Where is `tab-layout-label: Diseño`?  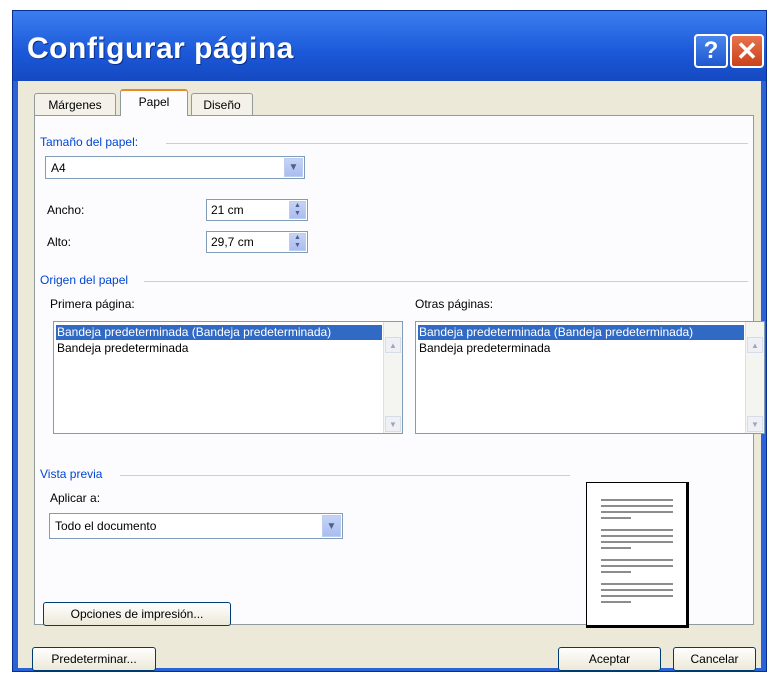 tab-layout-label: Diseño is located at coordinates (222, 105).